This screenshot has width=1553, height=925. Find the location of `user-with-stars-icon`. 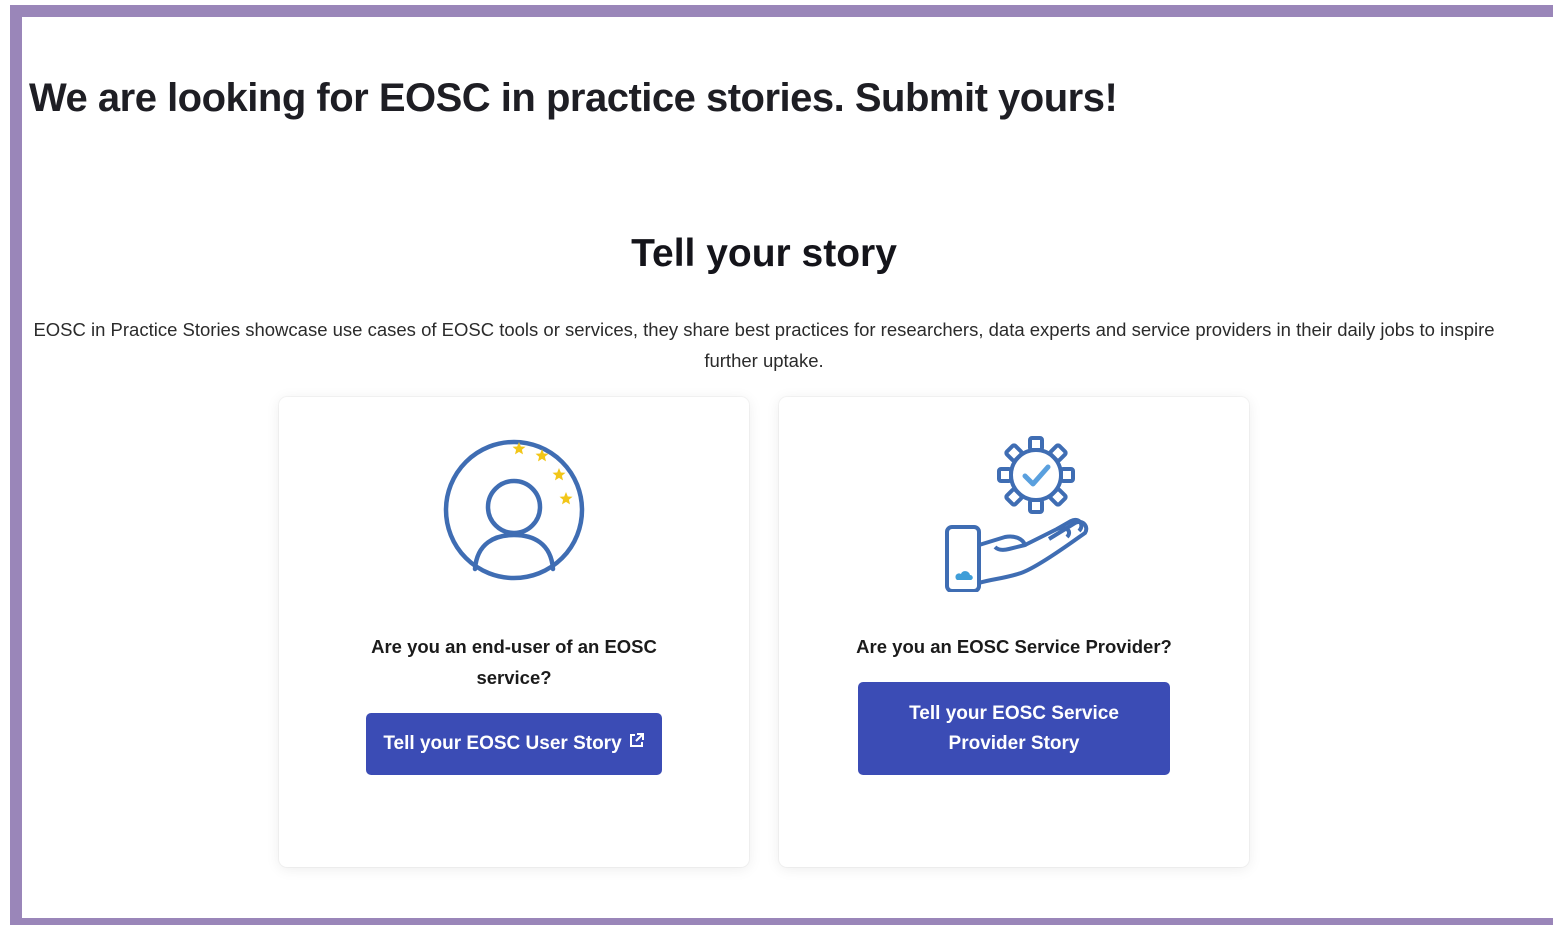

user-with-stars-icon is located at coordinates (514, 512).